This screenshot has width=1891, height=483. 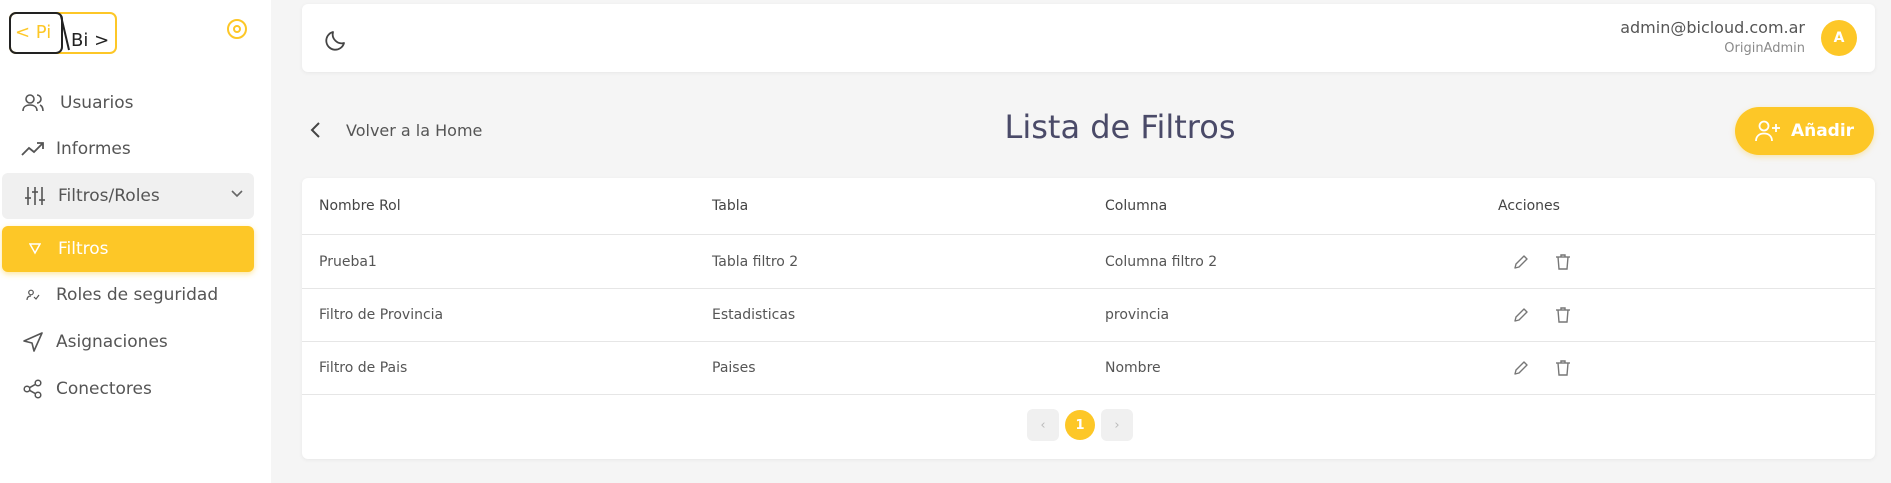 What do you see at coordinates (128, 196) in the screenshot?
I see `sidebar-group-filtros-roles: Filtros/Roles` at bounding box center [128, 196].